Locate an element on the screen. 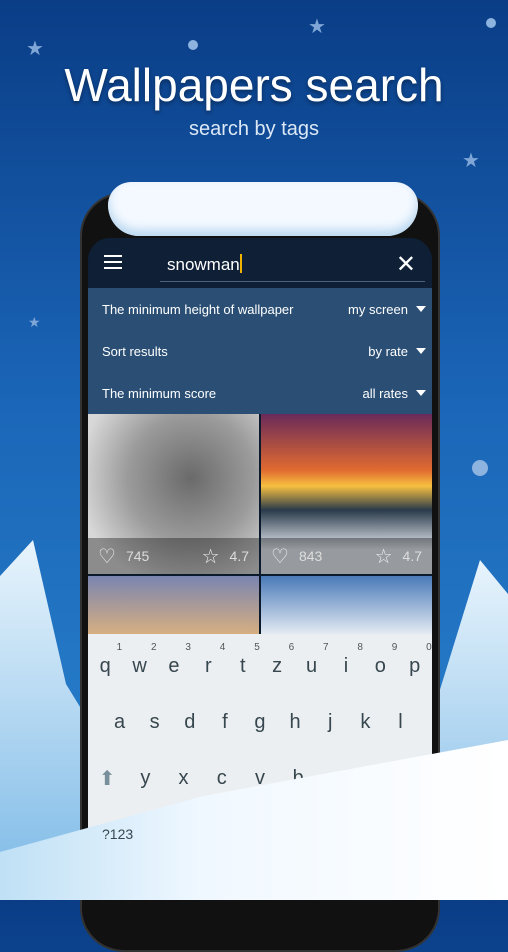  wallpaper-tile: ♡ 843 ☆ 4.7 is located at coordinates (346, 494).